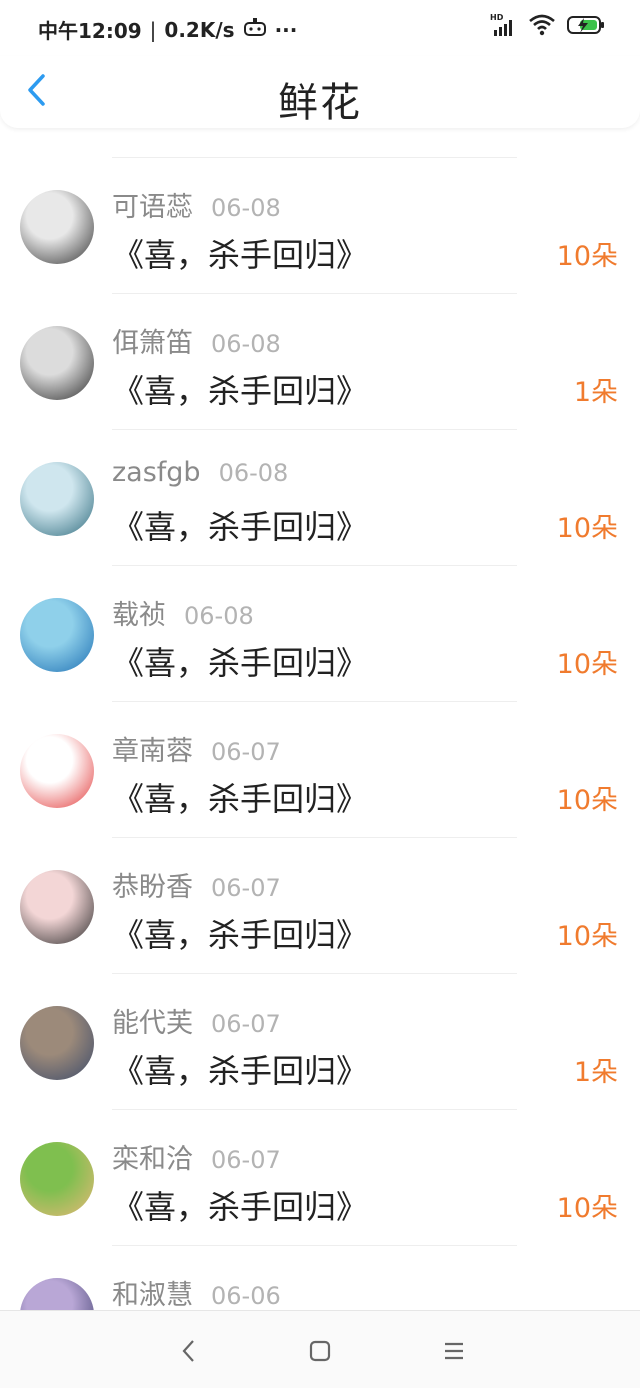 The height and width of the screenshot is (1388, 640). Describe the element at coordinates (504, 25) in the screenshot. I see `cell-signal-icon: HD` at that location.